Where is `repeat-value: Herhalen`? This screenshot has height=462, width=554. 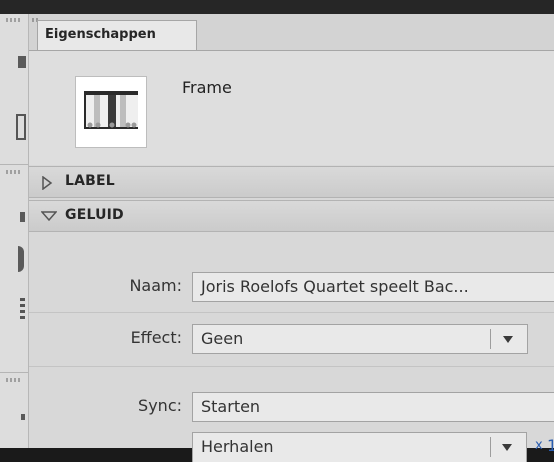 repeat-value: Herhalen is located at coordinates (237, 446).